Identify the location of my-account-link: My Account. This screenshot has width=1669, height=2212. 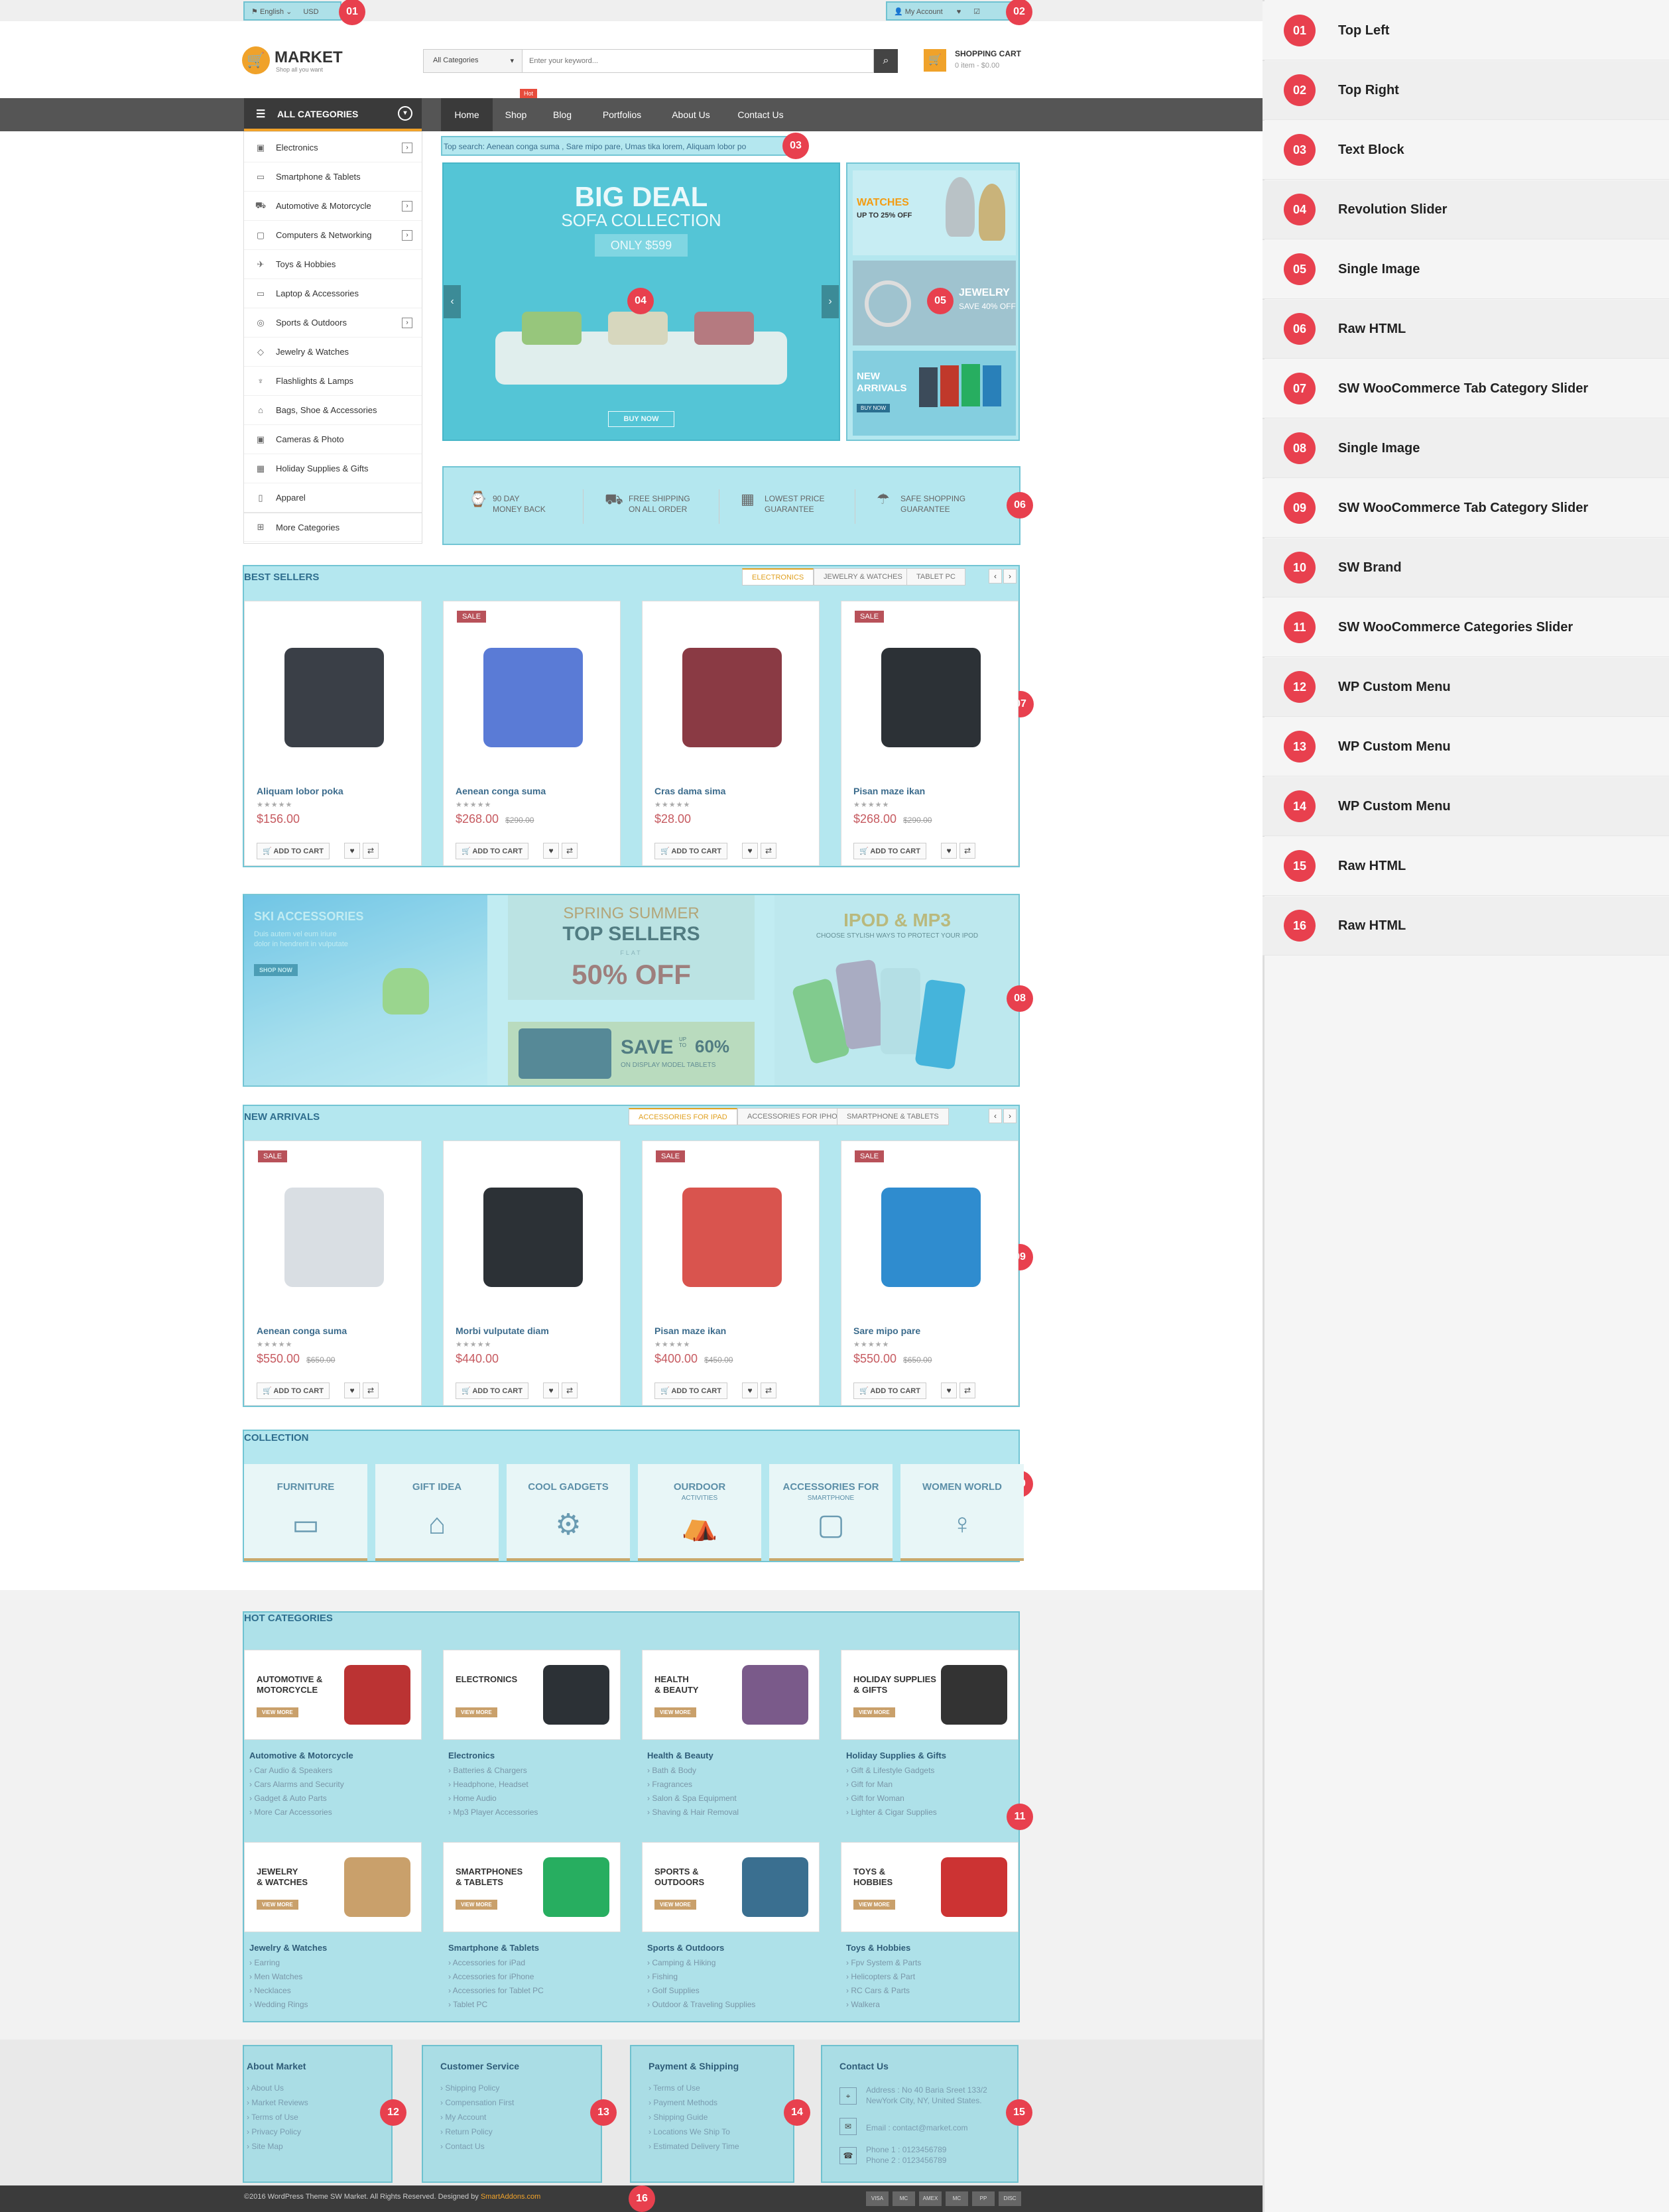
(924, 12).